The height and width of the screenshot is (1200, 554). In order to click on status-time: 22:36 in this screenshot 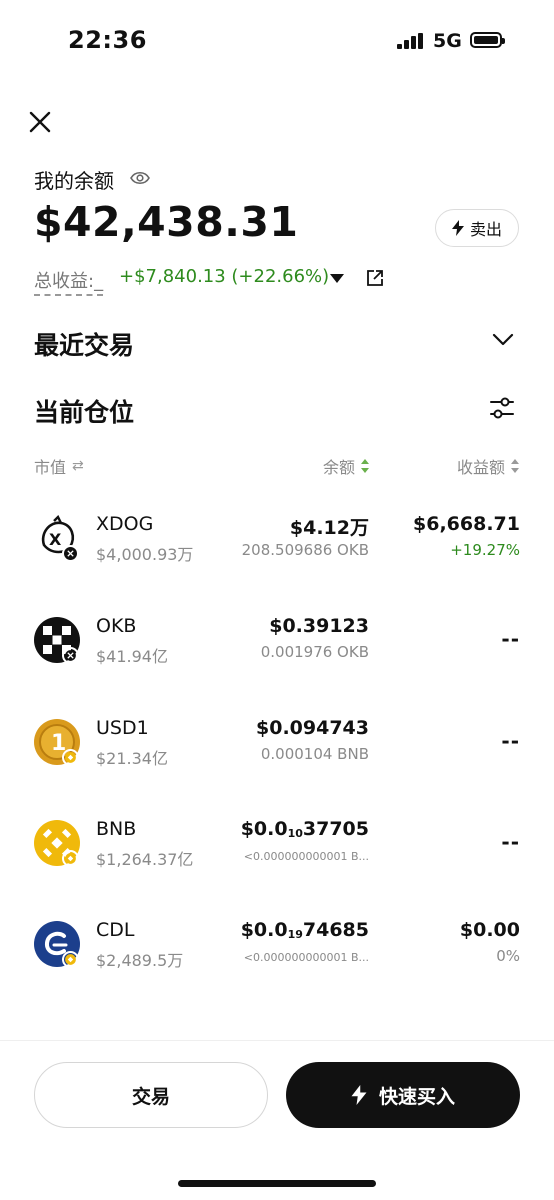, I will do `click(107, 40)`.